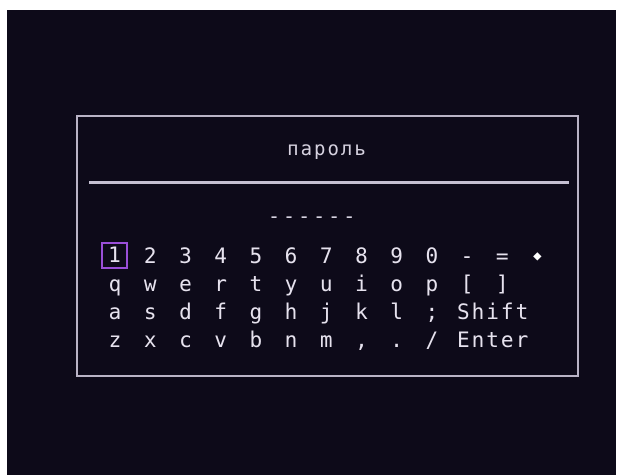 This screenshot has width=624, height=475. Describe the element at coordinates (291, 284) in the screenshot. I see `key-y: y` at that location.